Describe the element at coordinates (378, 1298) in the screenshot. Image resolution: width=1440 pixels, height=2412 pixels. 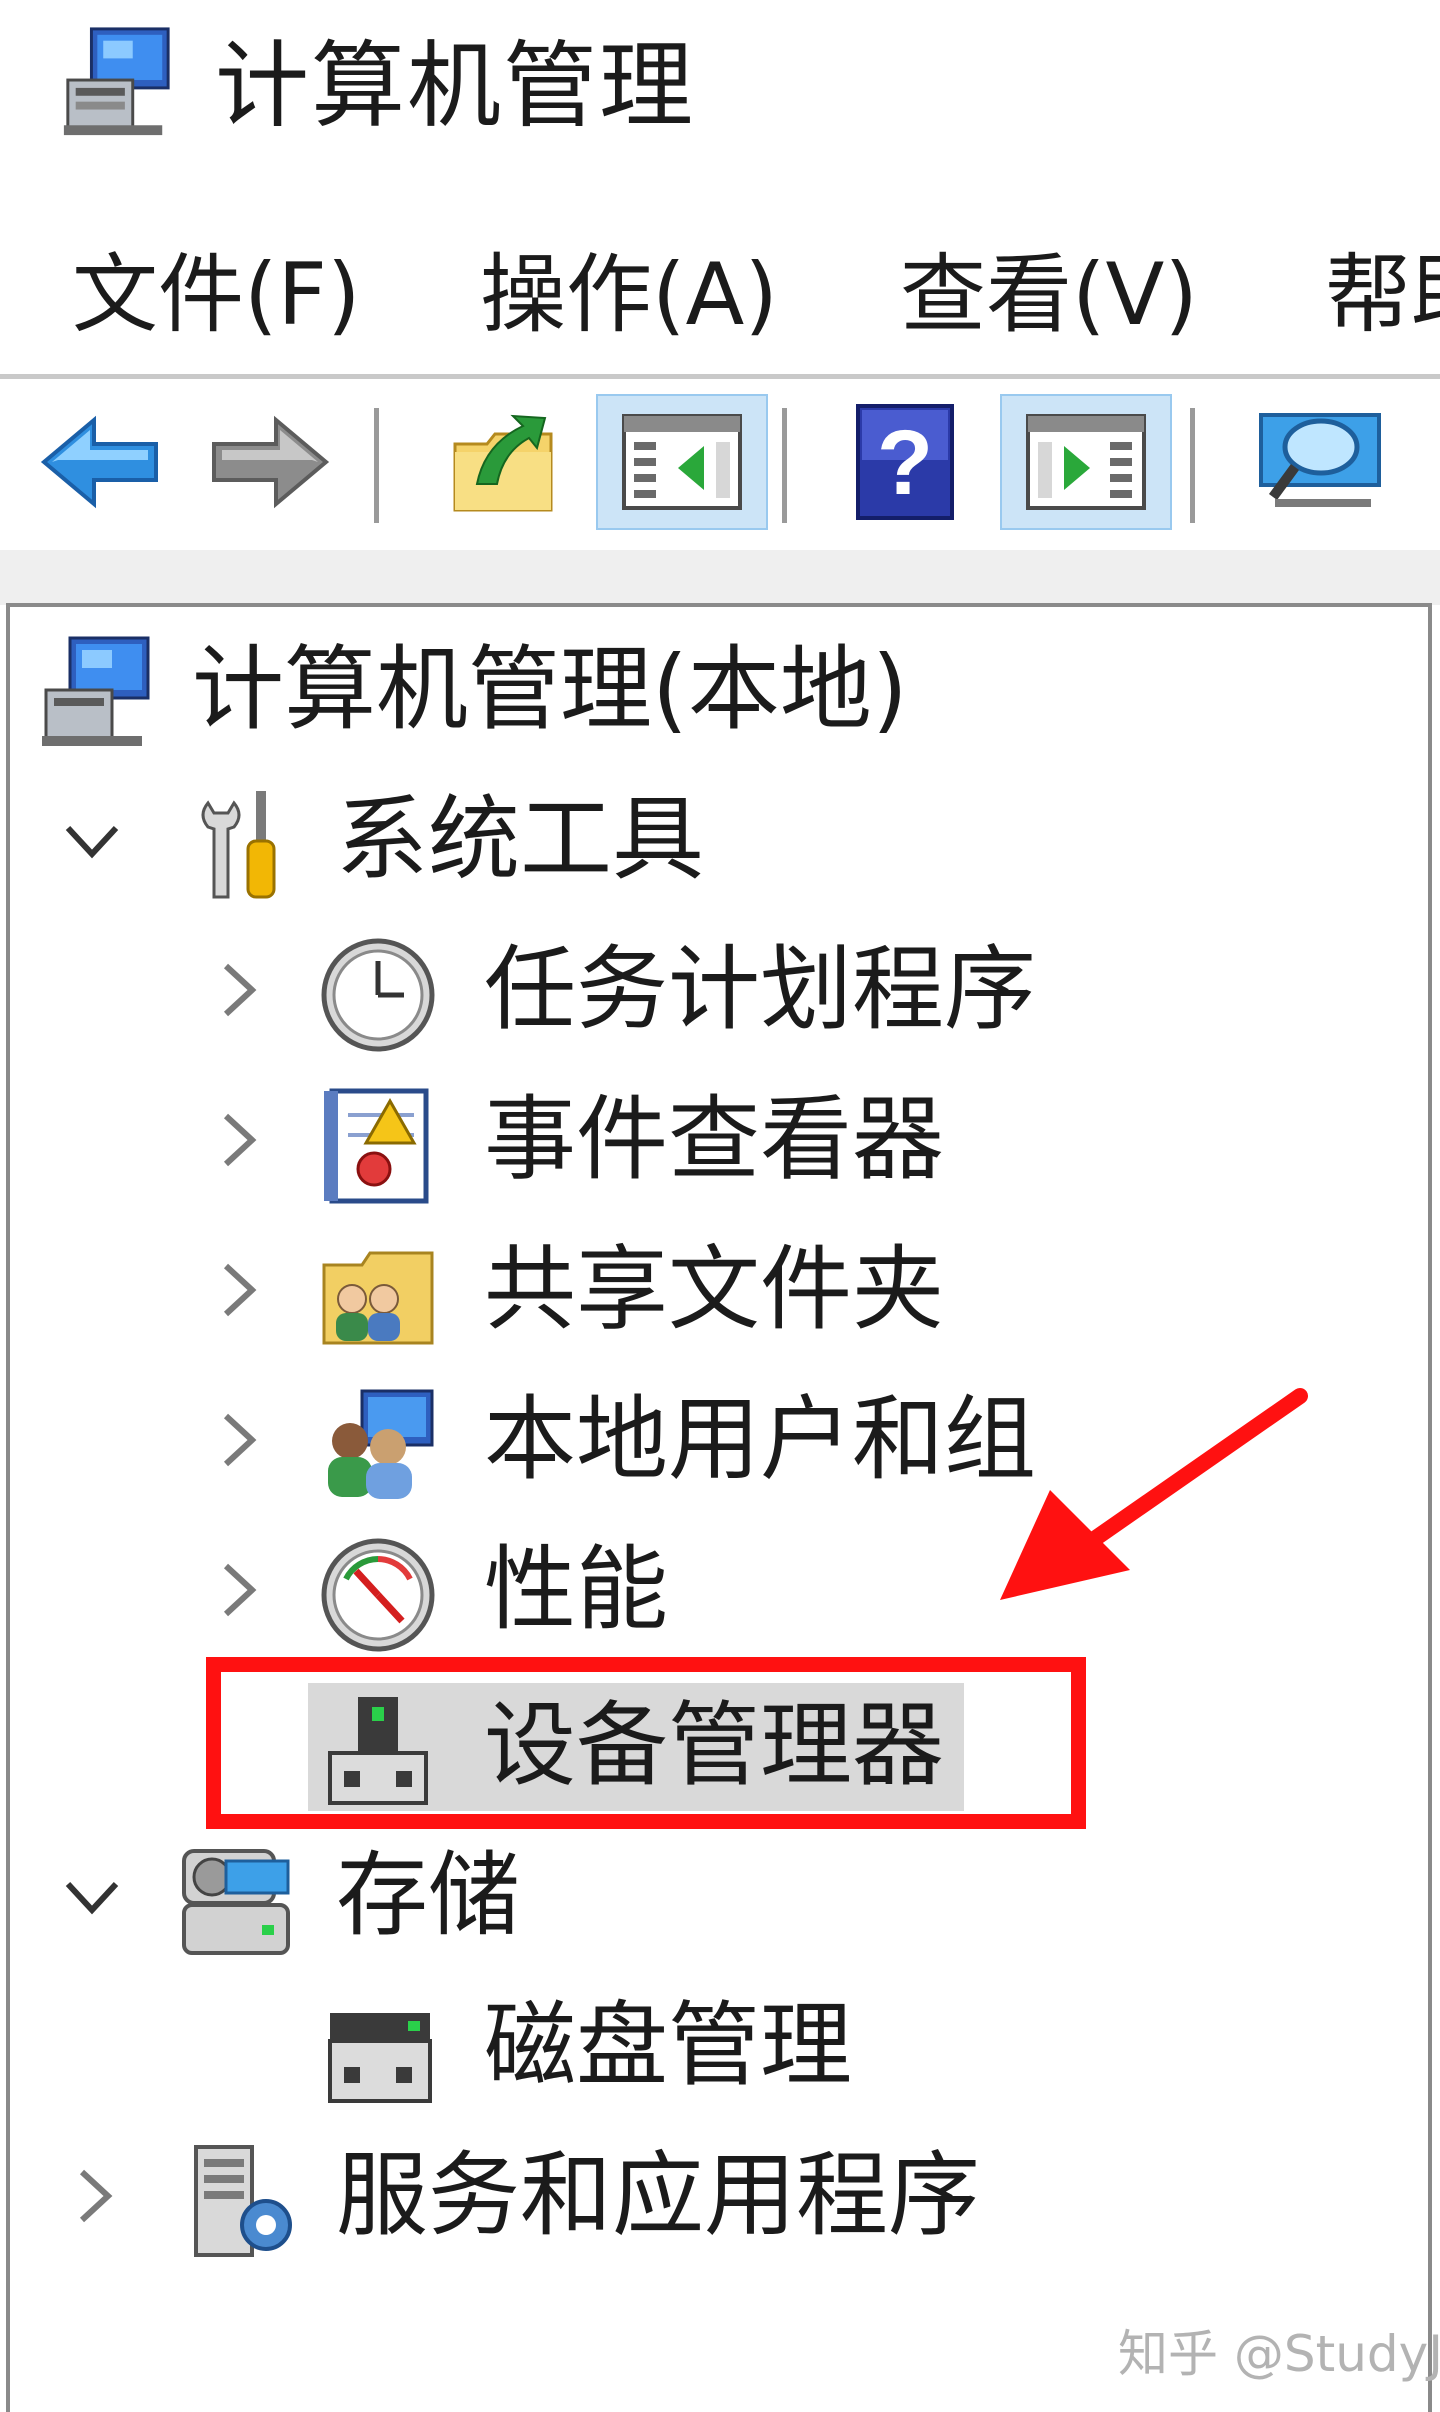
I see `shared-folder-icon` at that location.